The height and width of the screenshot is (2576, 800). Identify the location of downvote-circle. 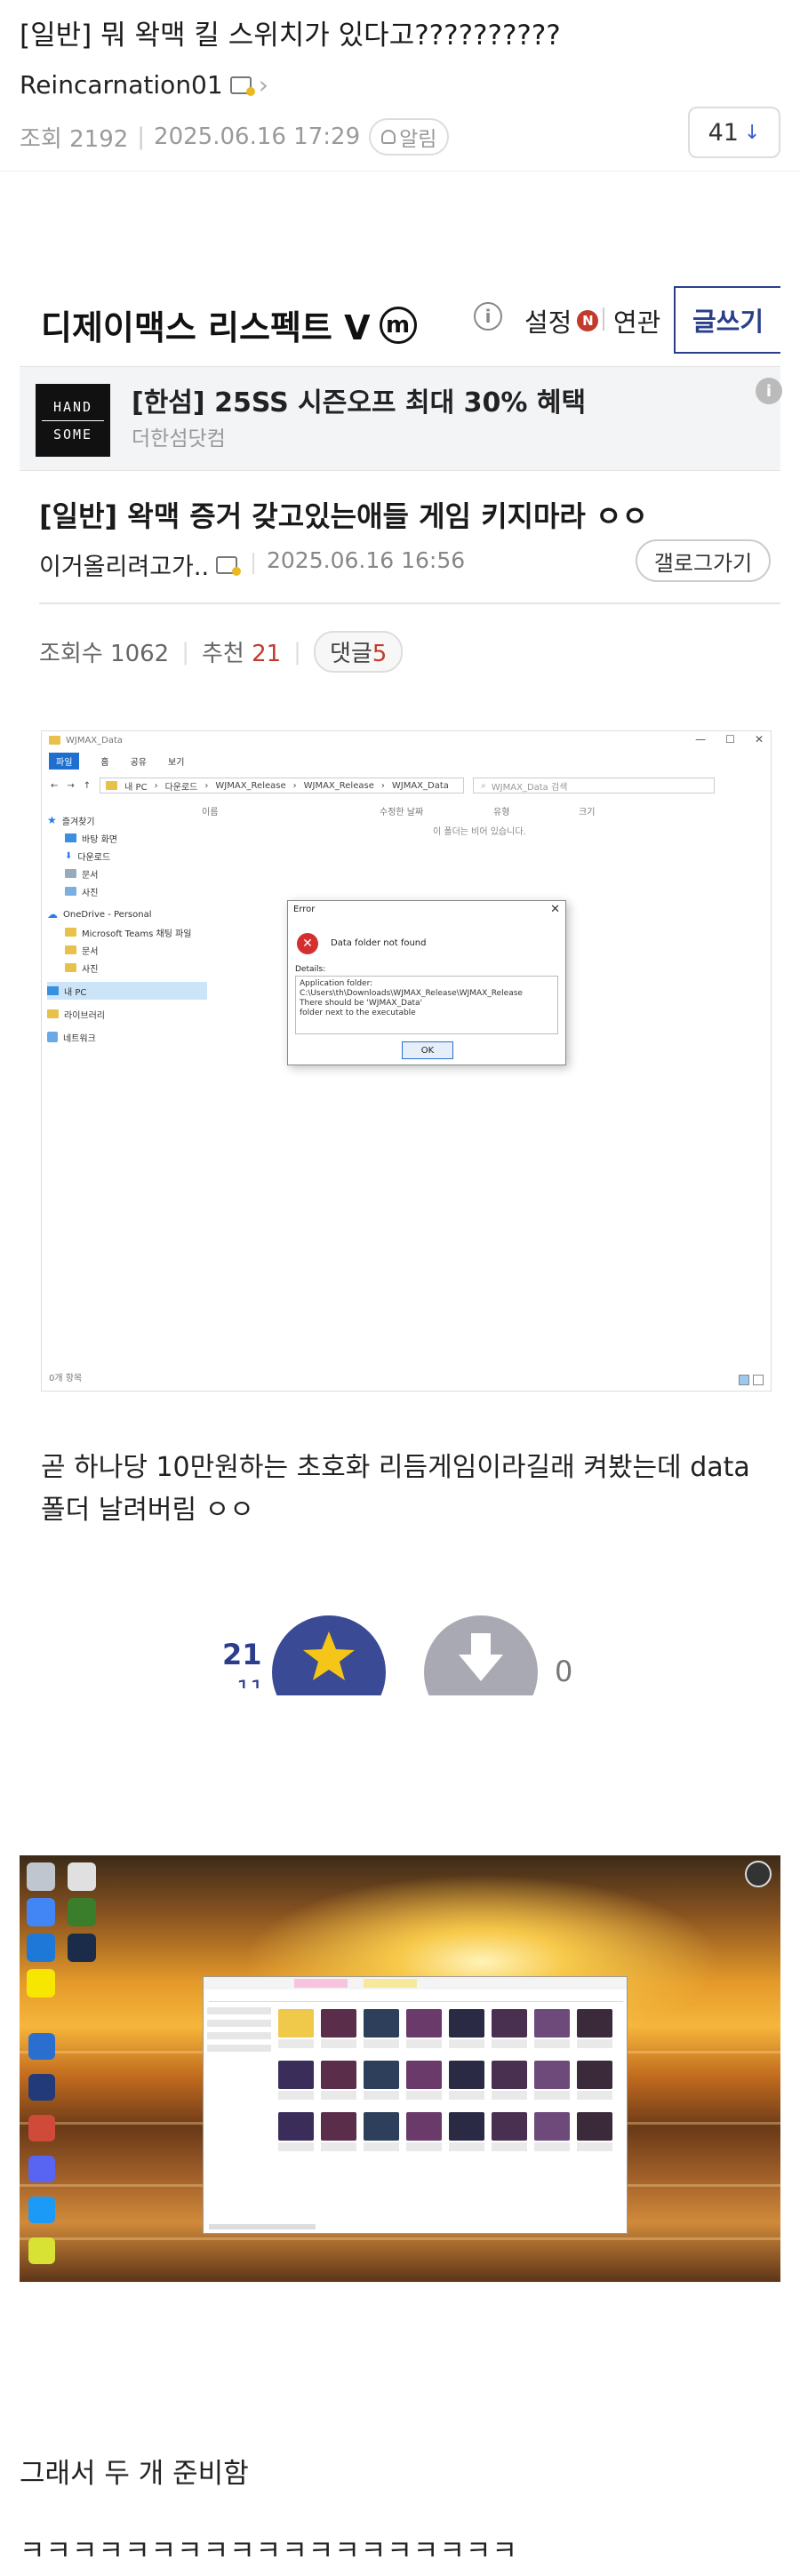
(481, 1655).